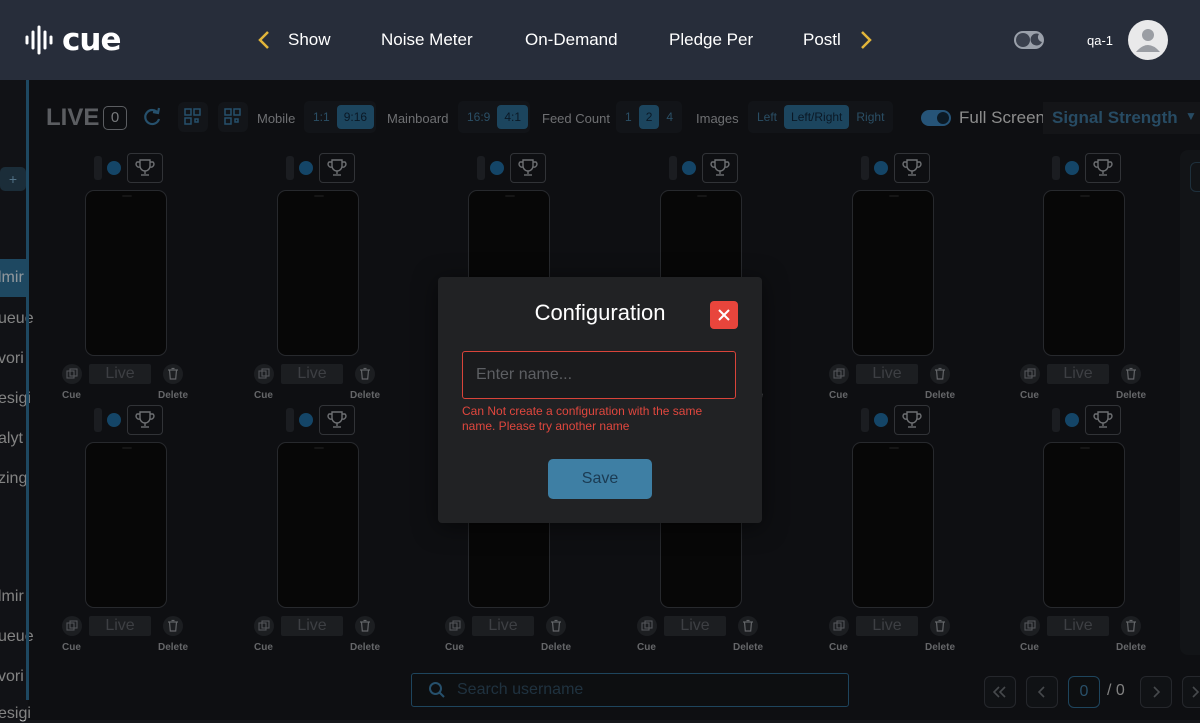 The width and height of the screenshot is (1200, 723). I want to click on soundwave-logo-icon, so click(39, 40).